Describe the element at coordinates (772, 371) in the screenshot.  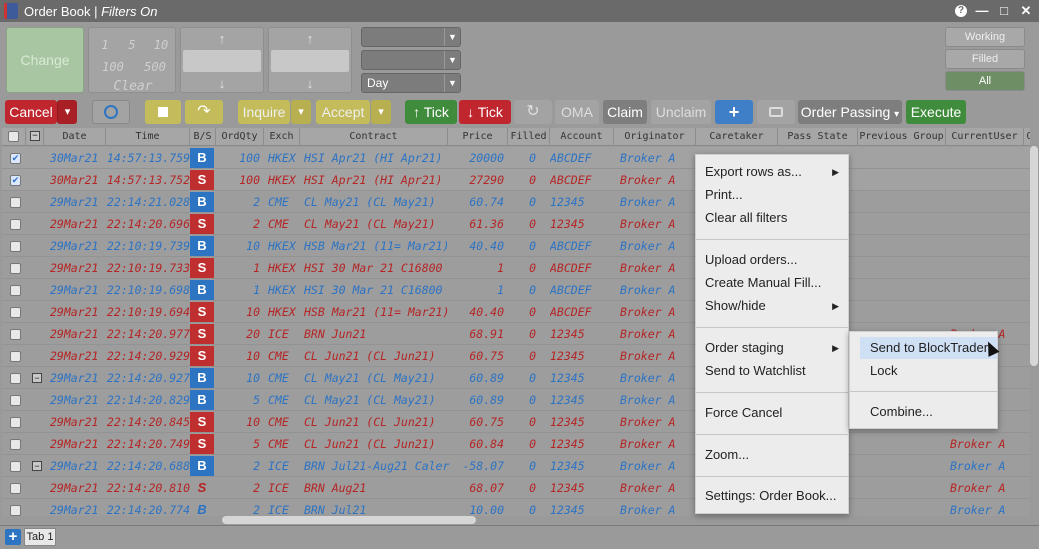
I see `menu-send-to-watchlist: Send to Watchlist` at that location.